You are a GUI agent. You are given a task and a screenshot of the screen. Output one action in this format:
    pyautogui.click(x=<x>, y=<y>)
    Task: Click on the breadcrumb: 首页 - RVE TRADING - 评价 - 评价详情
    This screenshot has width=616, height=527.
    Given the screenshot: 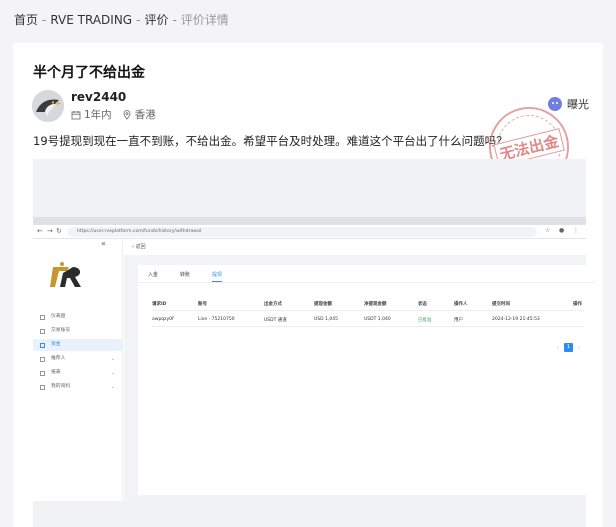 What is the action you would take?
    pyautogui.click(x=121, y=20)
    